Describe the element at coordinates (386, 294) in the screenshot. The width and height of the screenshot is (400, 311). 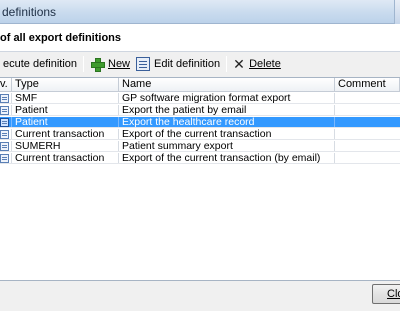
I see `close-button: Clos` at that location.